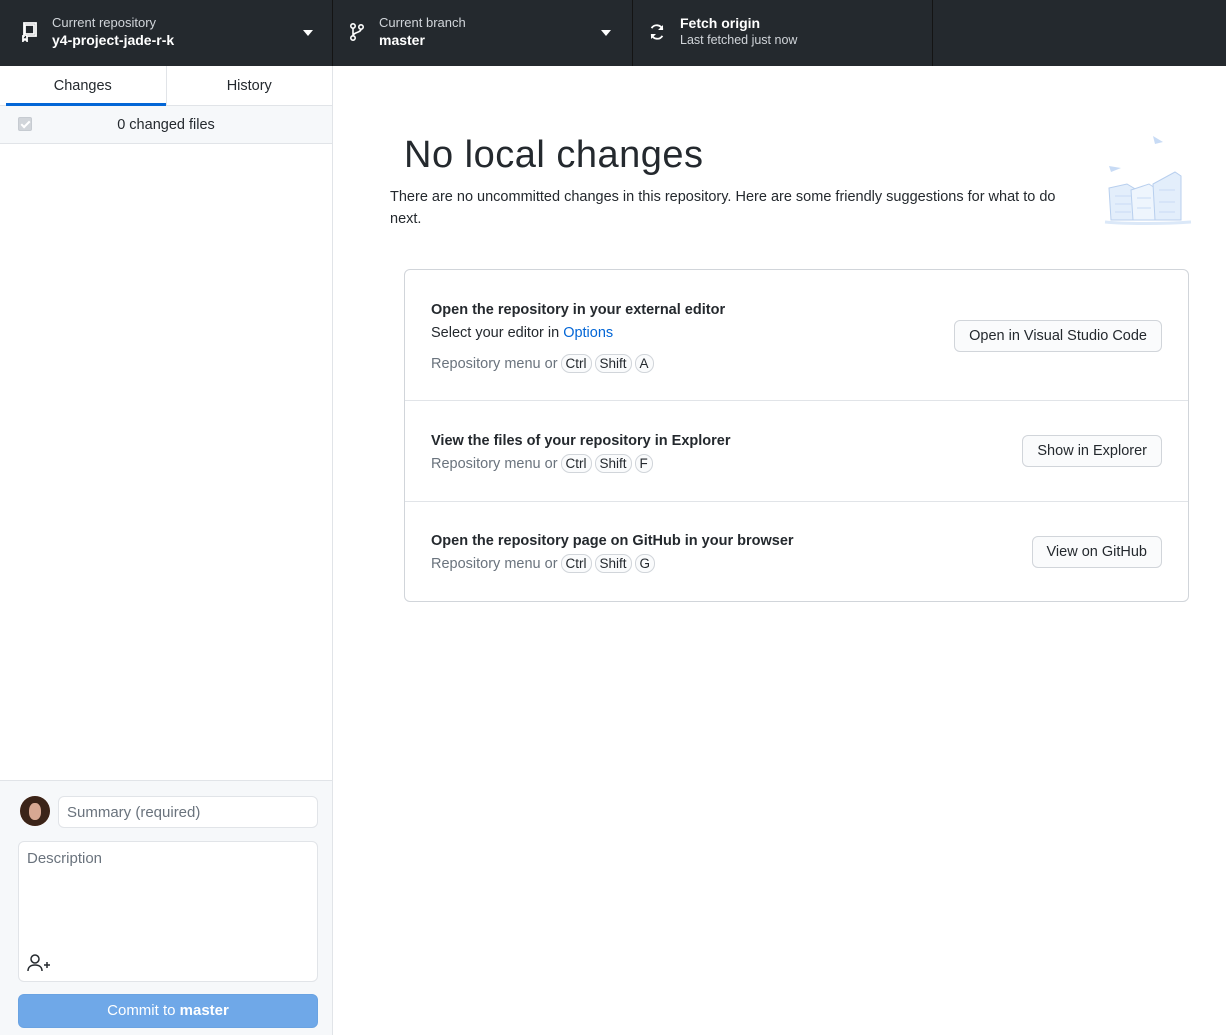 Image resolution: width=1226 pixels, height=1035 pixels. What do you see at coordinates (1096, 552) in the screenshot?
I see `view-on-github-button: View on GitHub` at bounding box center [1096, 552].